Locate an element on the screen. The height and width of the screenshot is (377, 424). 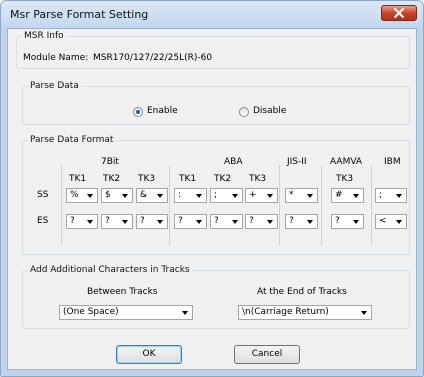
close-icon is located at coordinates (399, 13).